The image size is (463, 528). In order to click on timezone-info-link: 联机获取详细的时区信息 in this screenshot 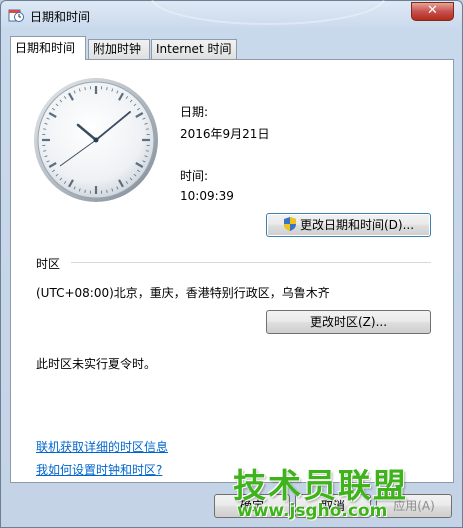, I will do `click(102, 446)`.